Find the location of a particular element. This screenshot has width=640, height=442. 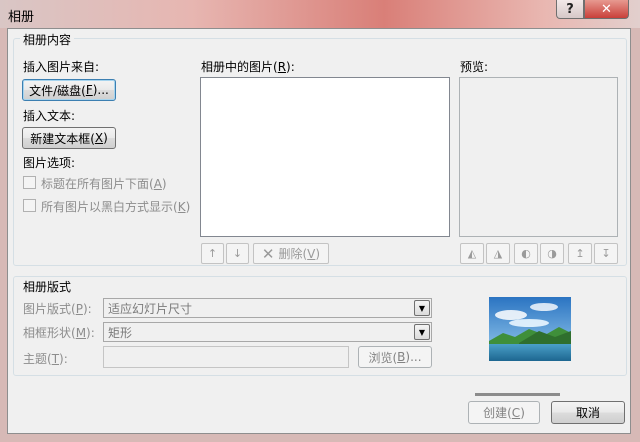

album-layout-title: 相册版式 is located at coordinates (47, 286).